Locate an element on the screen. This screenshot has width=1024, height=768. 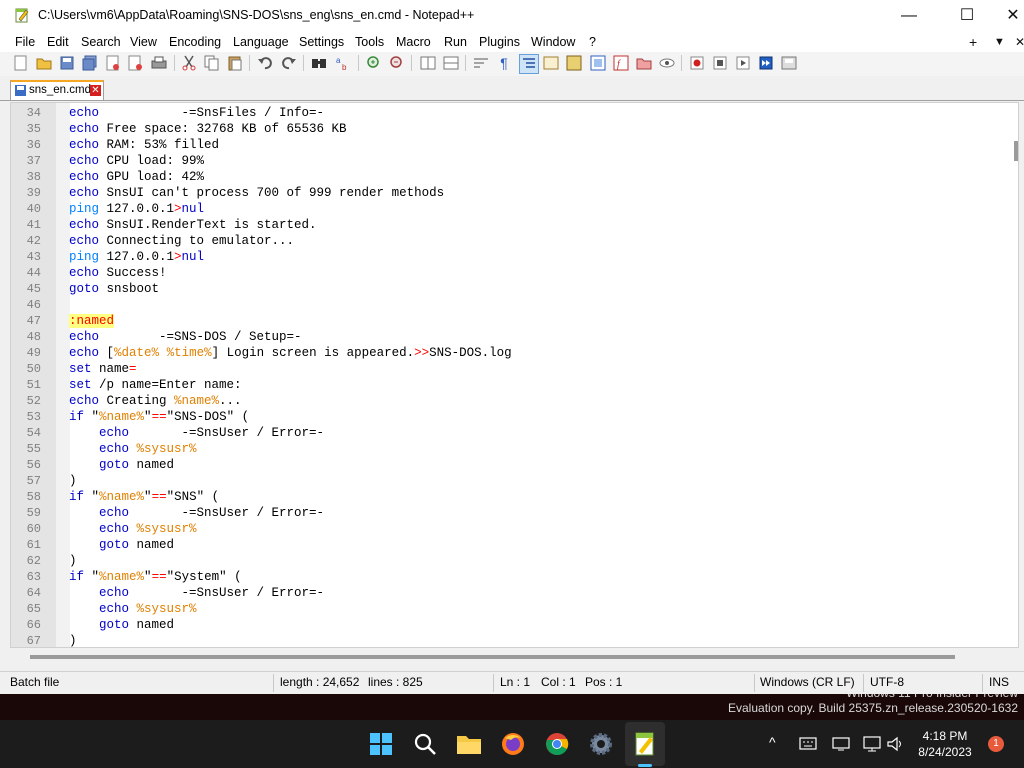
function-list-icon: f is located at coordinates (621, 63).